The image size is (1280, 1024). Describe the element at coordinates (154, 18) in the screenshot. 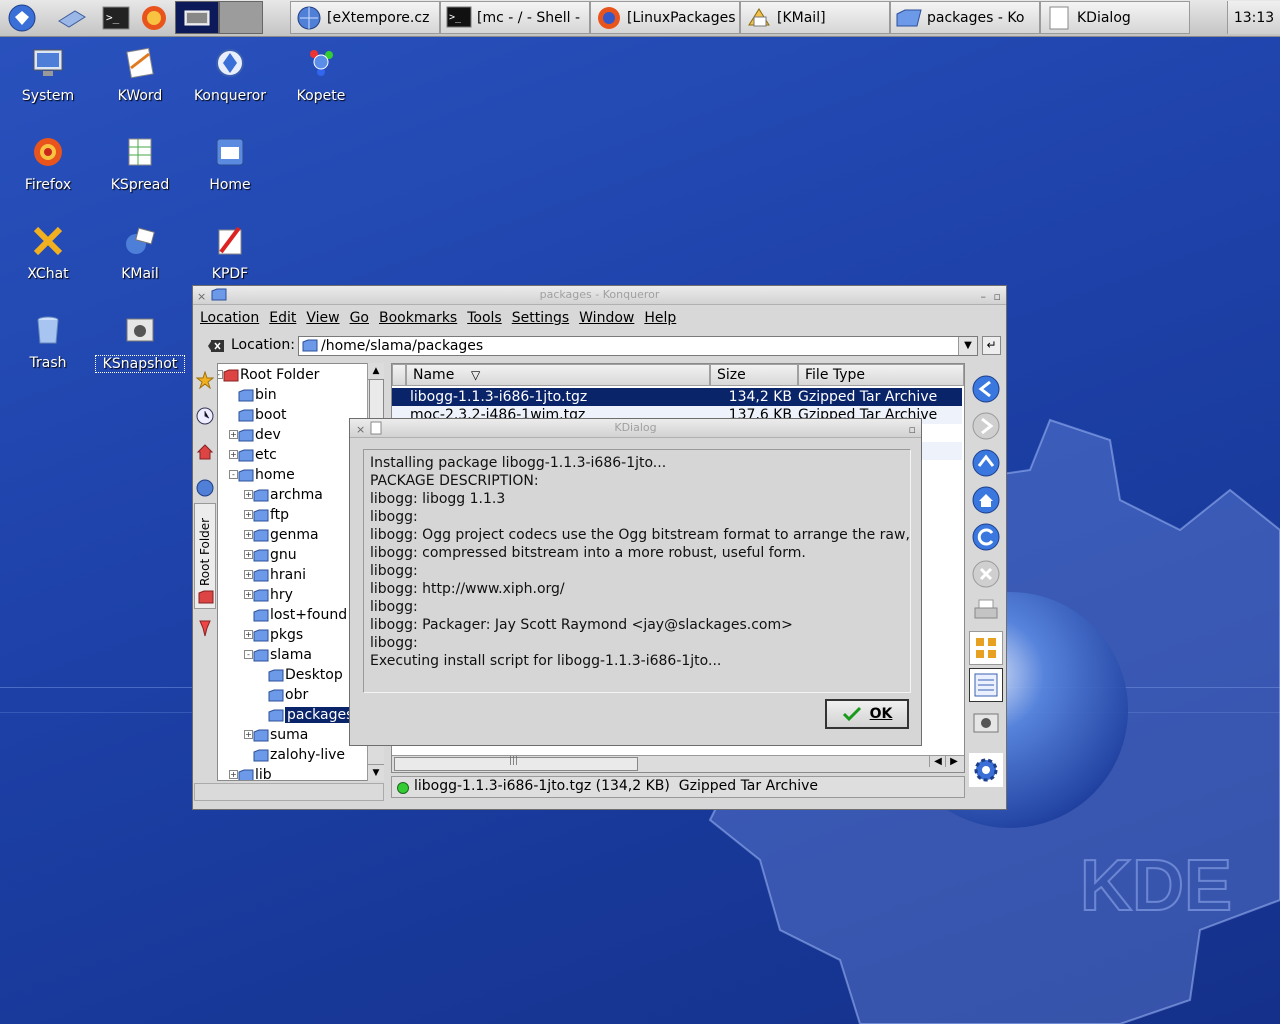

I see `firefox-launcher` at that location.